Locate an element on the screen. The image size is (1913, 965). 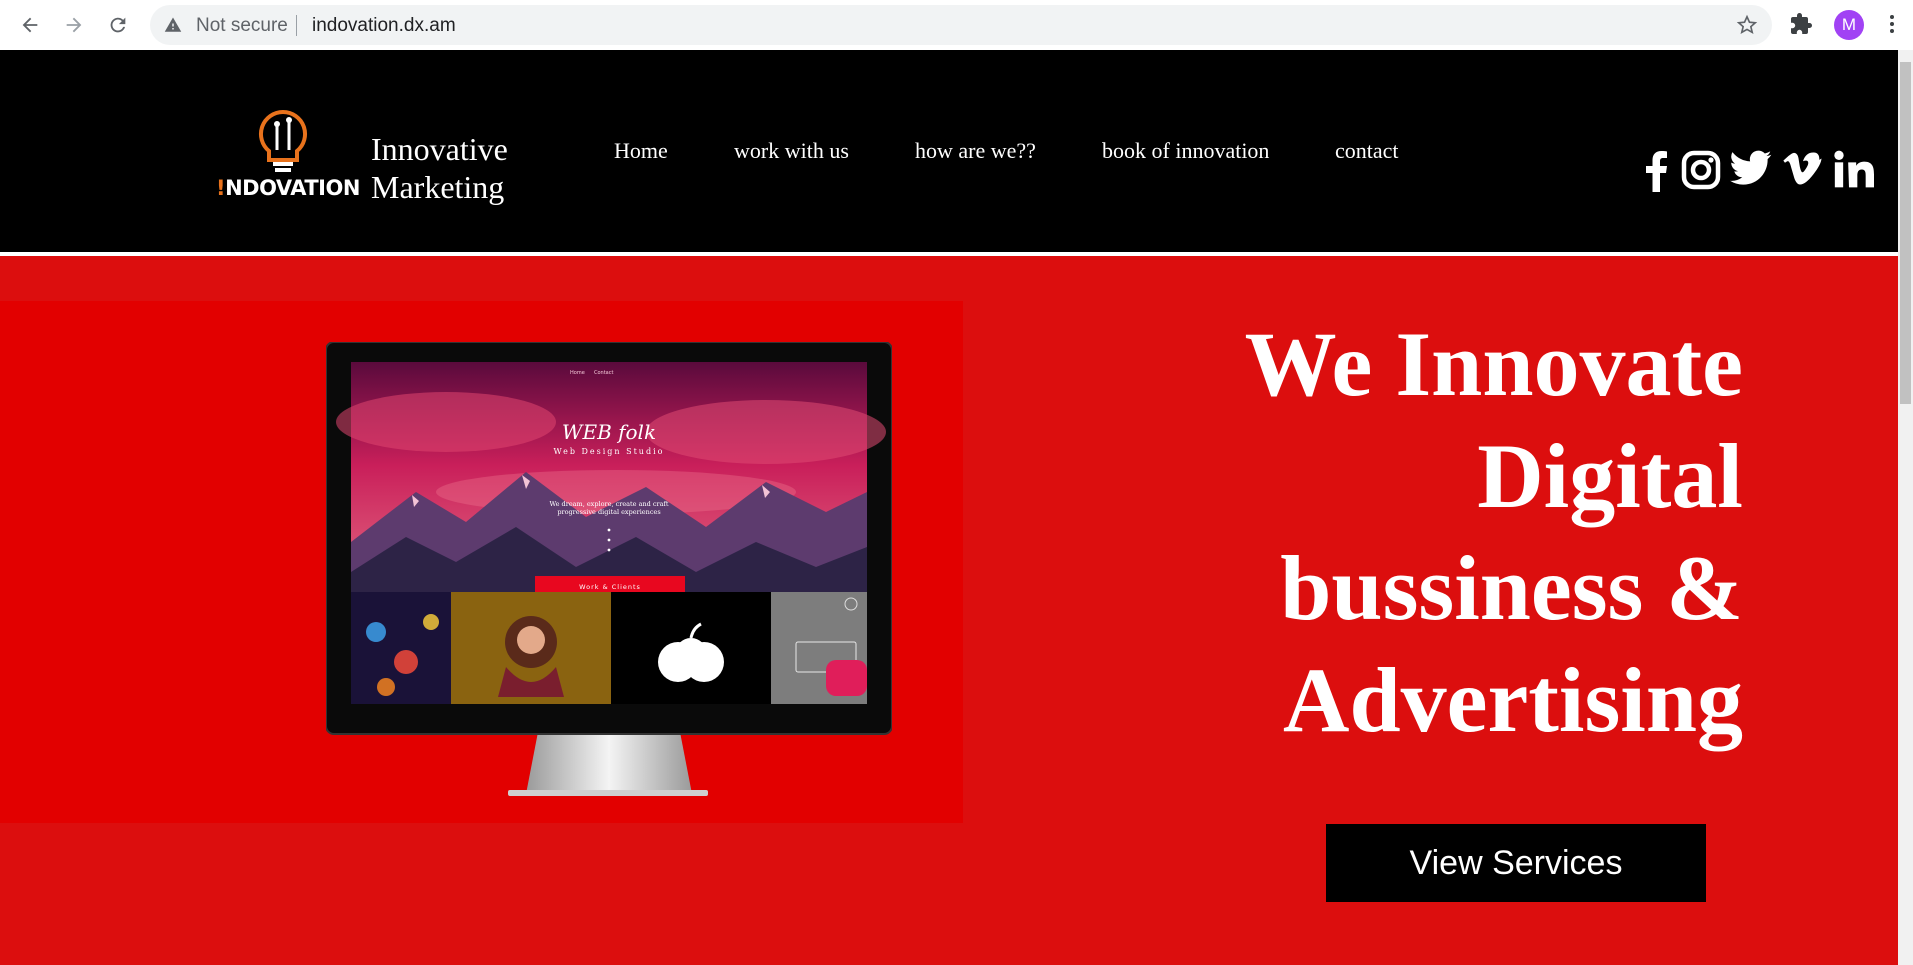
facebook-icon is located at coordinates (1656, 173).